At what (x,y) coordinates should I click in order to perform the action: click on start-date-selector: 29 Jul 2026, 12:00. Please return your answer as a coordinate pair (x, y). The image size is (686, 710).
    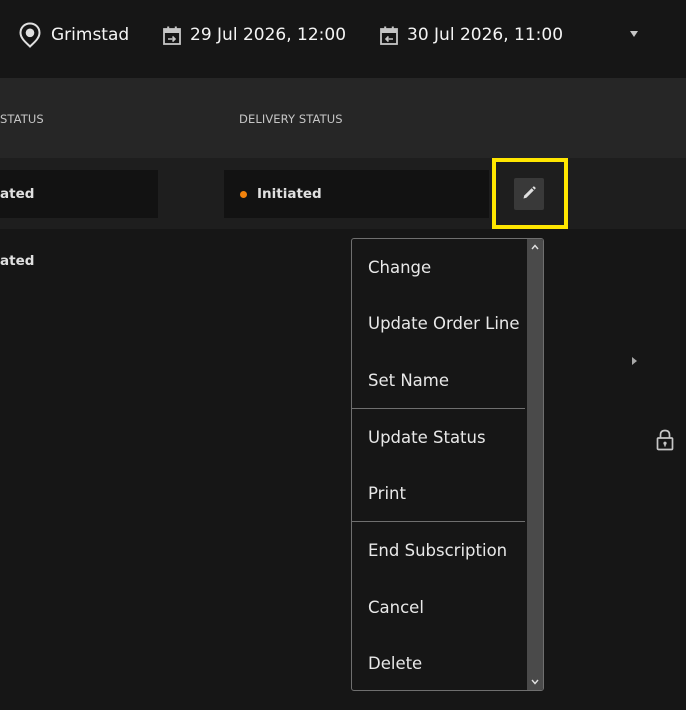
    Looking at the image, I should click on (254, 35).